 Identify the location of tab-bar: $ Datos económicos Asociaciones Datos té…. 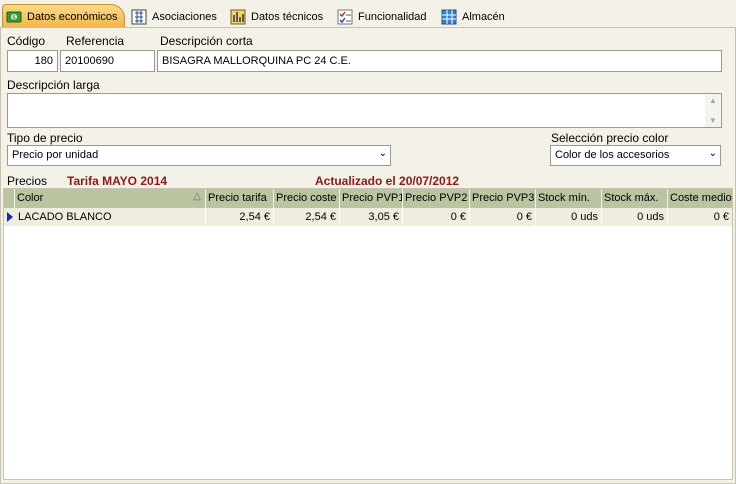
(368, 14).